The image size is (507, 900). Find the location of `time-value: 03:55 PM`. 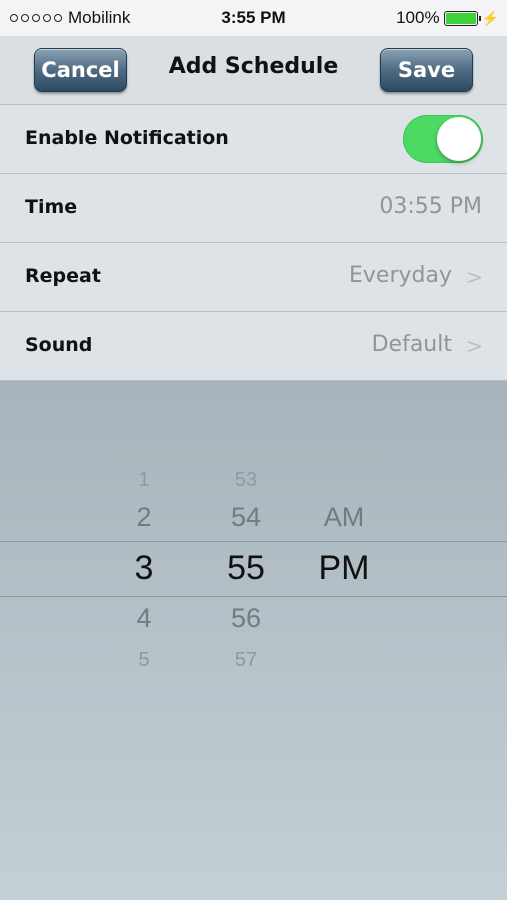

time-value: 03:55 PM is located at coordinates (430, 206).